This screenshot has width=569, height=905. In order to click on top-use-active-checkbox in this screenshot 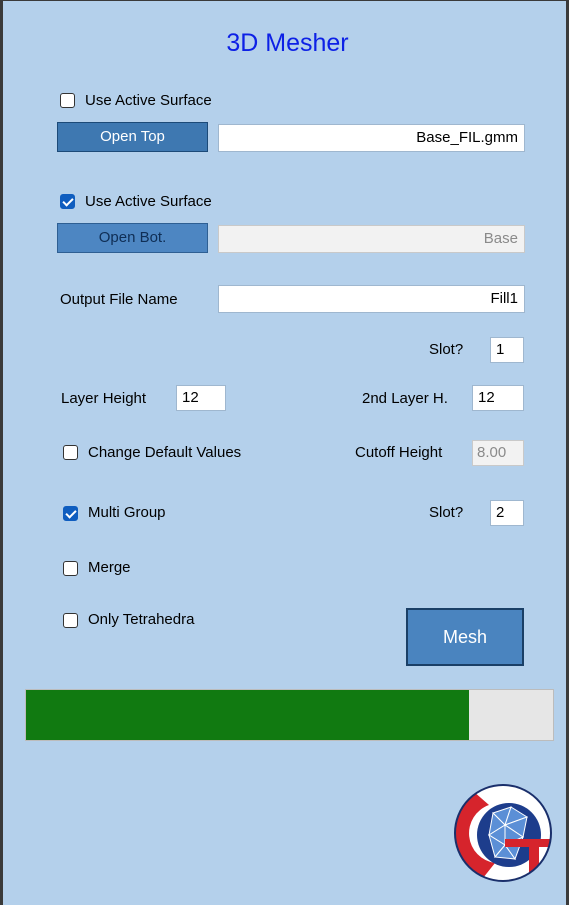, I will do `click(67, 100)`.